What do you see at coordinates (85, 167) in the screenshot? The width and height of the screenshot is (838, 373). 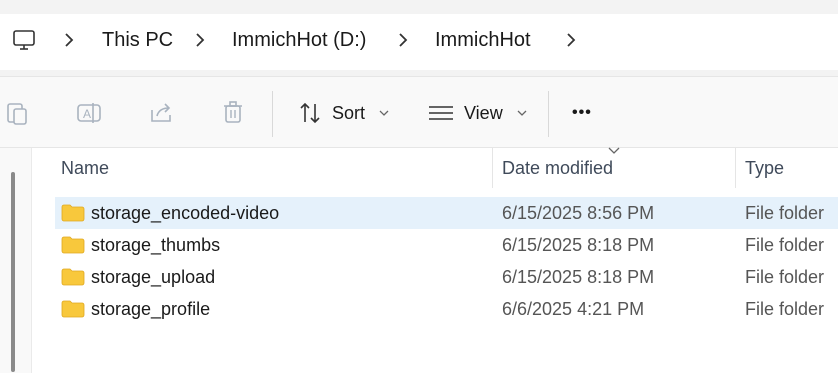 I see `column-header-name-label: Name` at bounding box center [85, 167].